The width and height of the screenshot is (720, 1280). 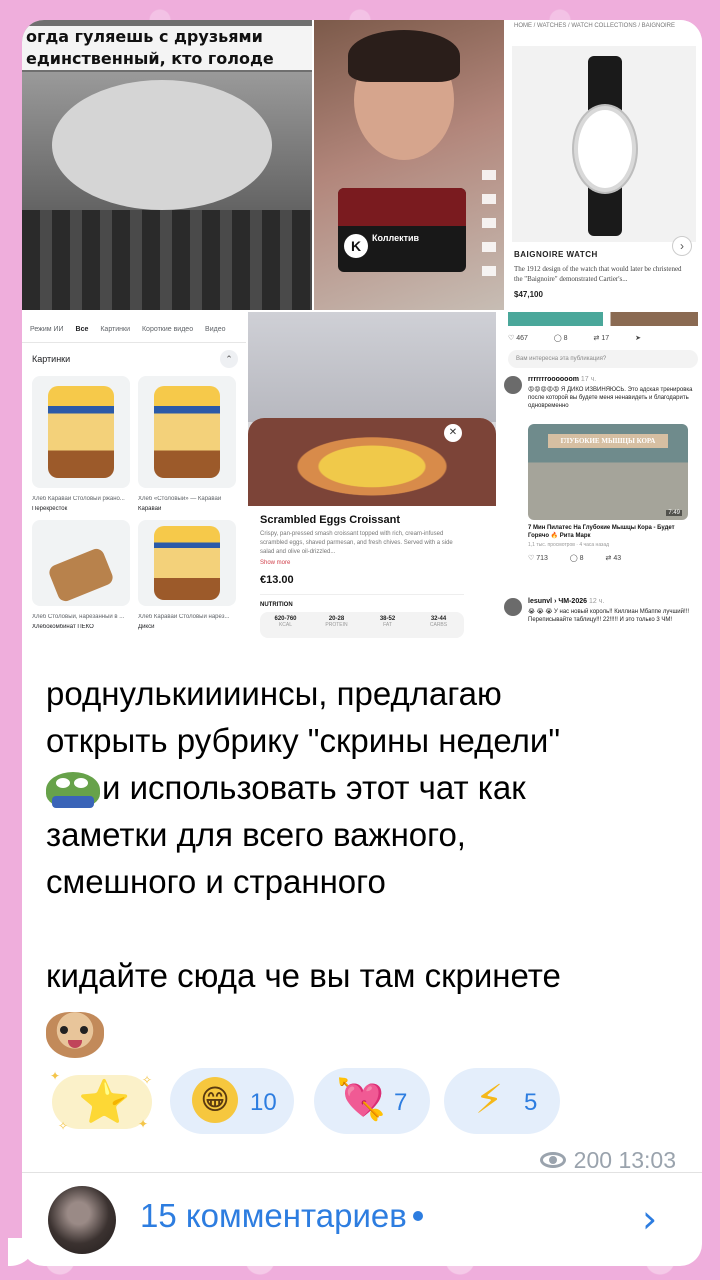 What do you see at coordinates (167, 260) in the screenshot?
I see `crowd-figures` at bounding box center [167, 260].